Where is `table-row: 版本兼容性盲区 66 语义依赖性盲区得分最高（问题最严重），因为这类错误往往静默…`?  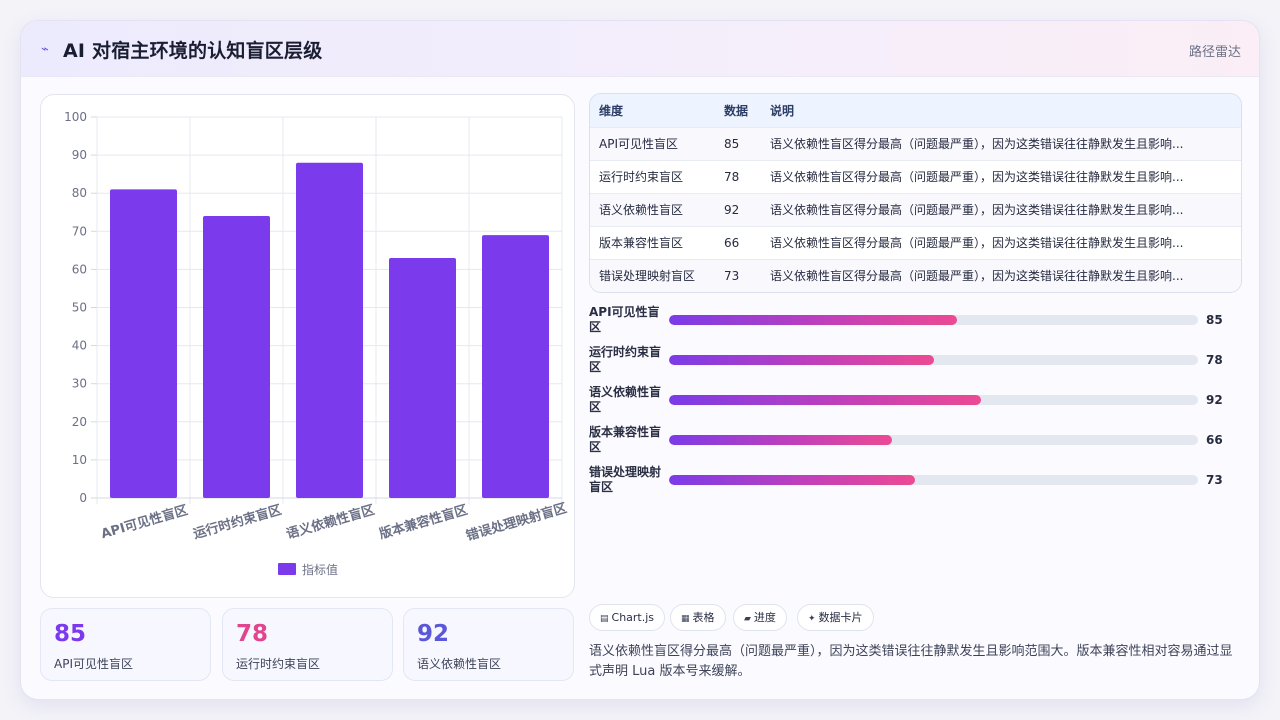 table-row: 版本兼容性盲区 66 语义依赖性盲区得分最高（问题最严重），因为这类错误往往静默… is located at coordinates (915, 242).